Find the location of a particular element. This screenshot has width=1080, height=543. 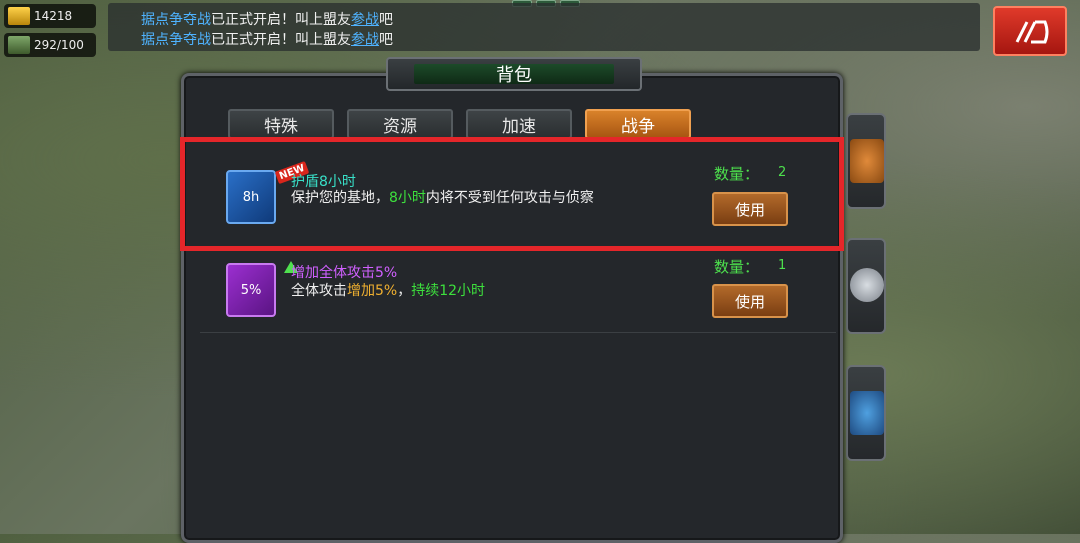

quantity-value: 1 is located at coordinates (782, 265).